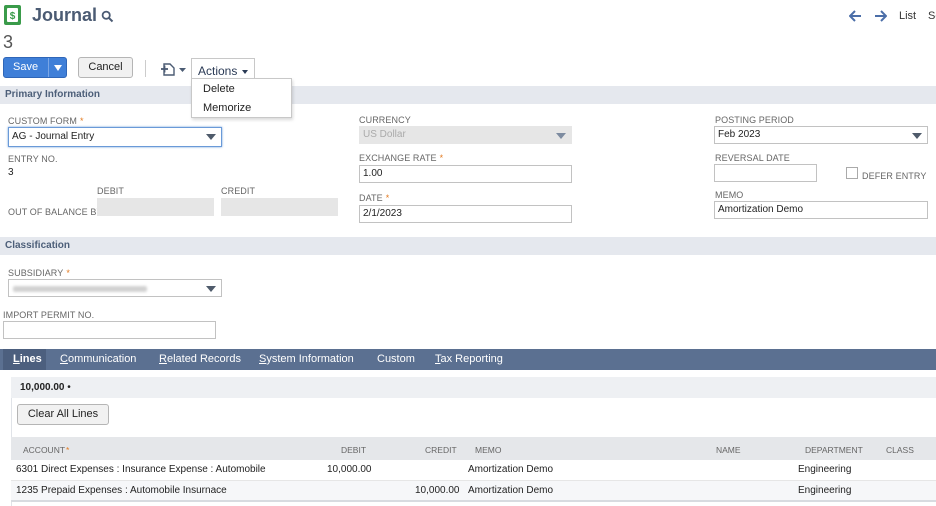 The height and width of the screenshot is (506, 936). What do you see at coordinates (39, 273) in the screenshot?
I see `subsidiary-label: SUBSIDIARY *` at bounding box center [39, 273].